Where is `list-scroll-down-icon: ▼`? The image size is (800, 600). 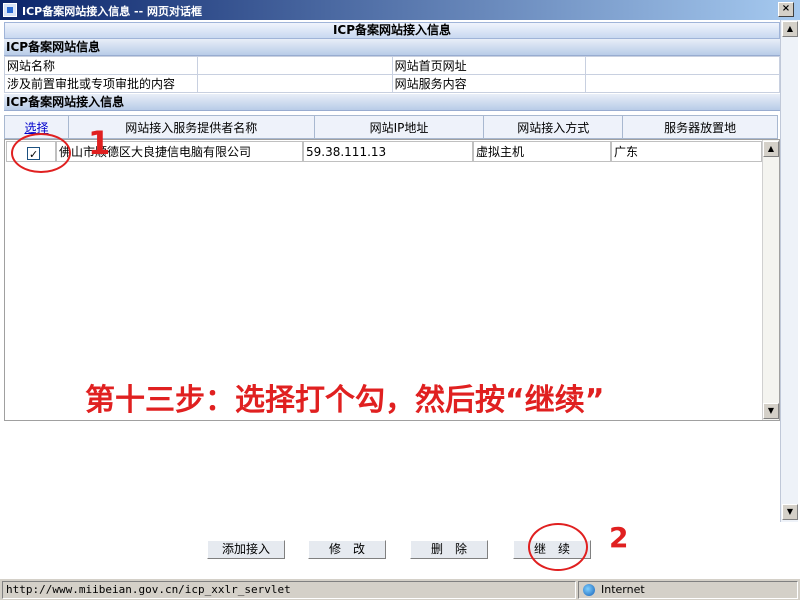 list-scroll-down-icon: ▼ is located at coordinates (771, 411).